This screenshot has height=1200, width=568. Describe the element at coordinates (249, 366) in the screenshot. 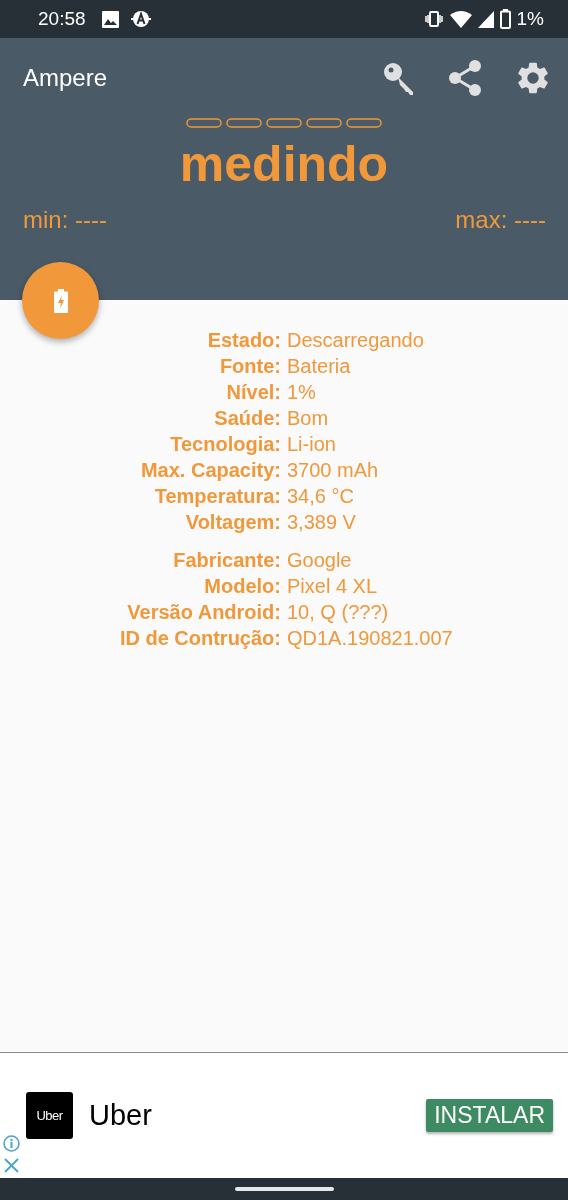

I see `info-label: Fonte:` at that location.